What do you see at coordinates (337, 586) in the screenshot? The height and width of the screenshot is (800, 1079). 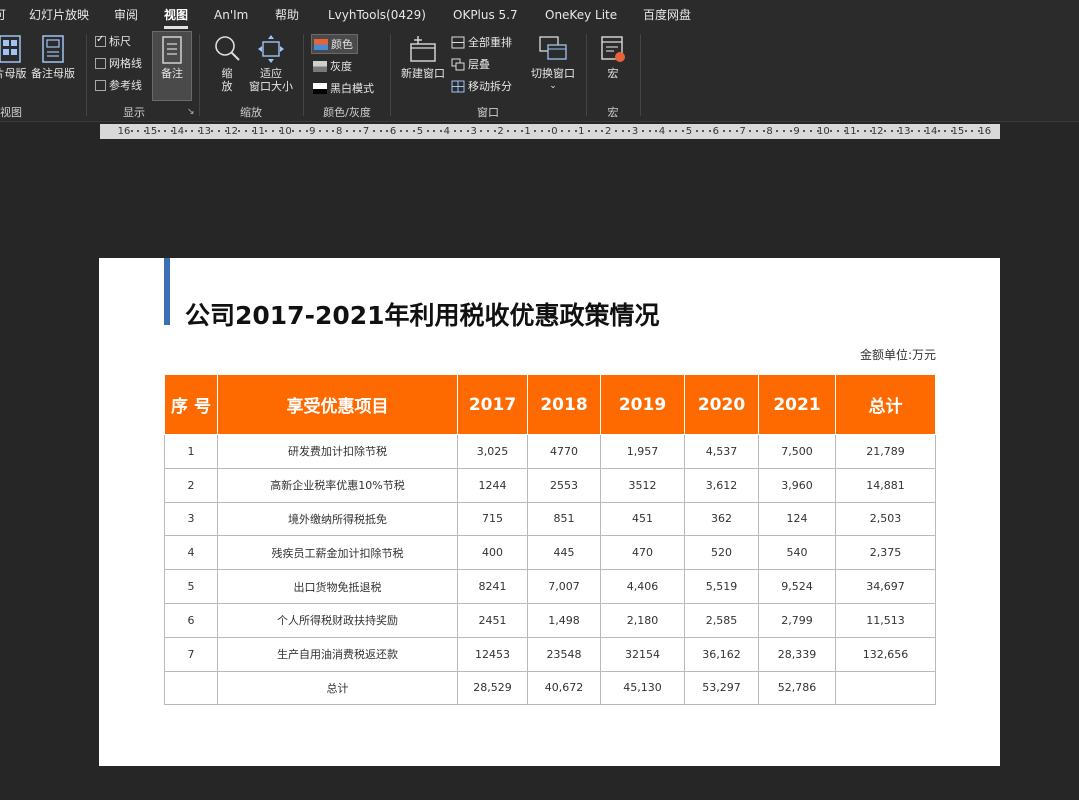 I see `table-cell: 出口货物免抵退税` at bounding box center [337, 586].